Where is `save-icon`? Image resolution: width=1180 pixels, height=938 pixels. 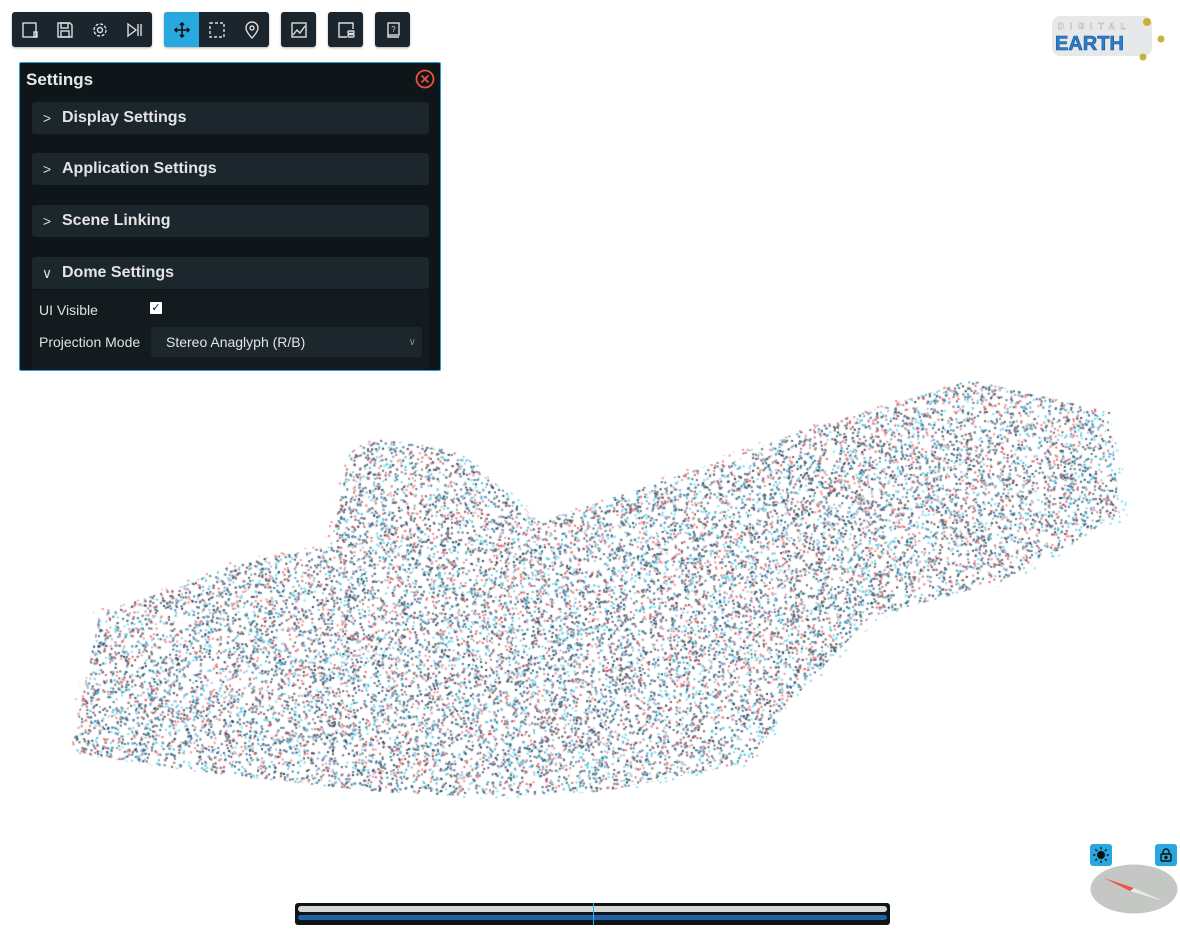 save-icon is located at coordinates (64, 29).